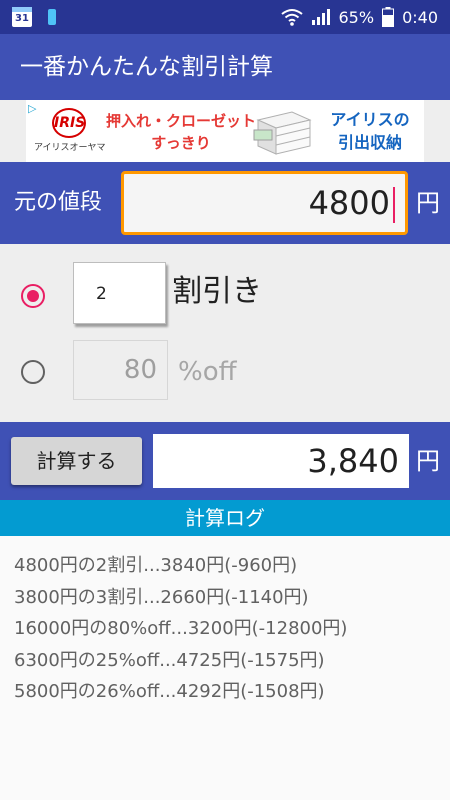 The image size is (450, 800). Describe the element at coordinates (217, 291) in the screenshot. I see `wari-label: 割引き` at that location.